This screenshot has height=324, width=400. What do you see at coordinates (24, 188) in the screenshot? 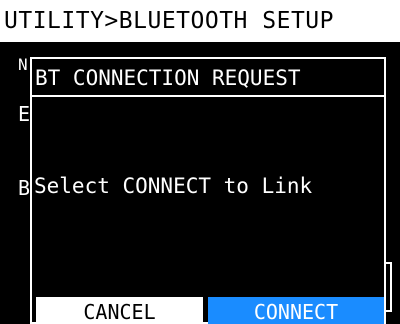
I see `background-text-fragment: B` at bounding box center [24, 188].